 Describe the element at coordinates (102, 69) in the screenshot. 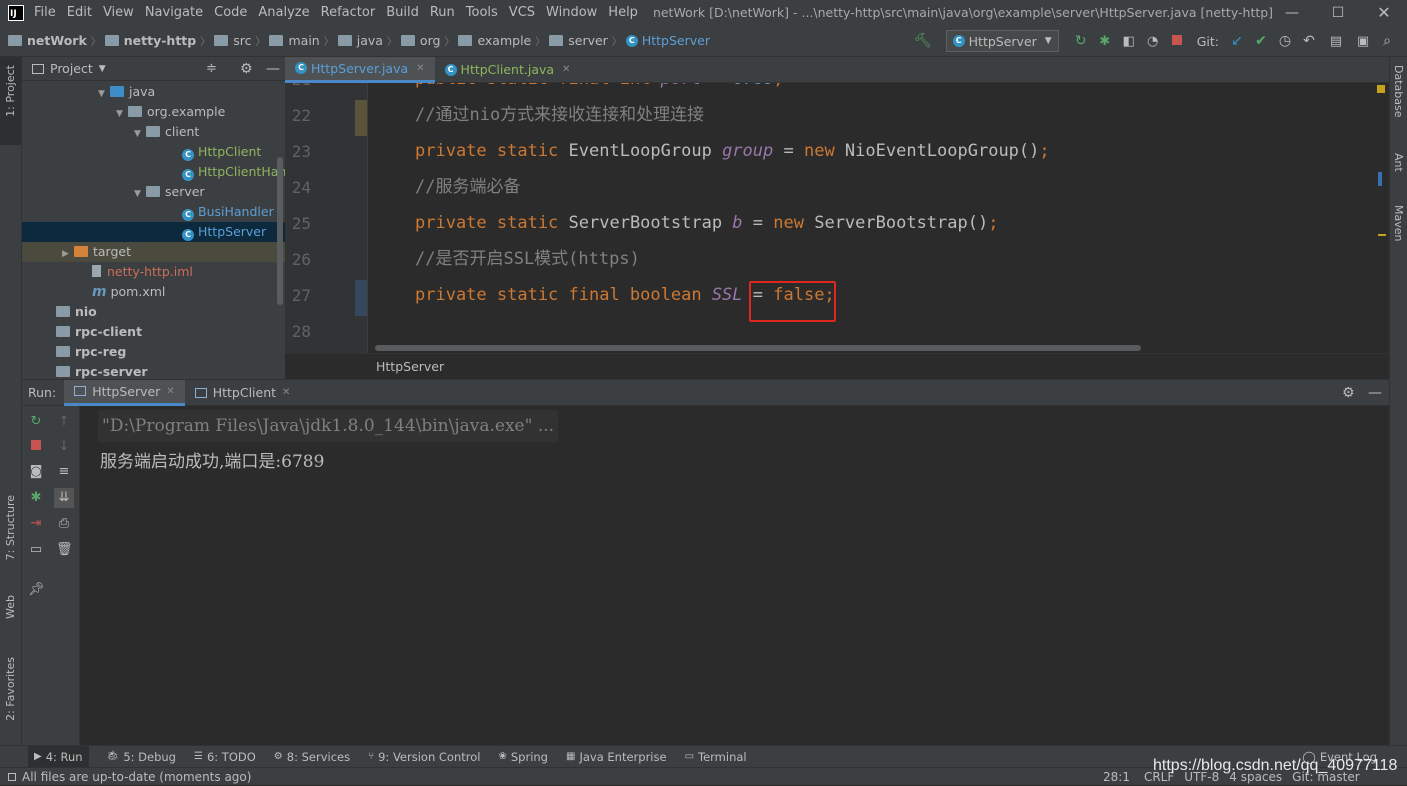

I see `chevron-down-icon: ▼` at that location.